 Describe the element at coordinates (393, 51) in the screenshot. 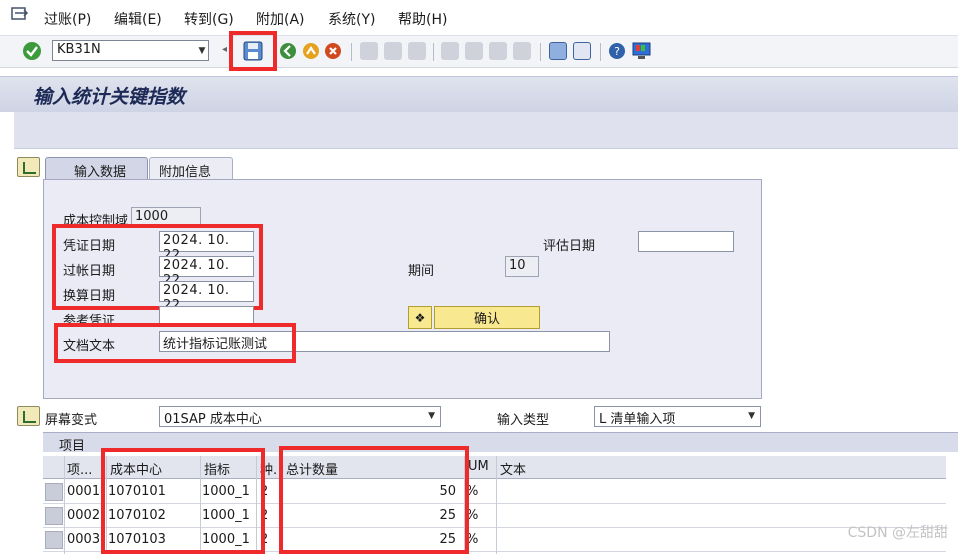

I see `find-icon` at that location.